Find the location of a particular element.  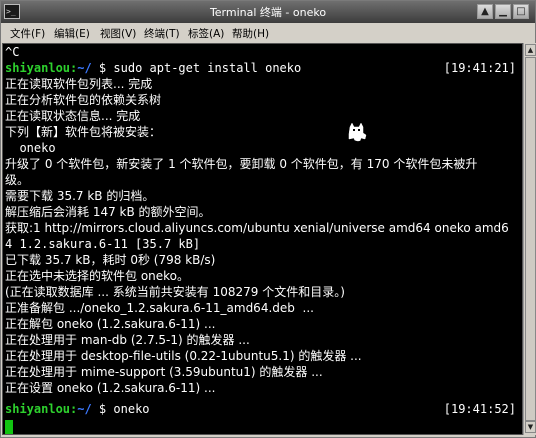

oneko-cat-icon is located at coordinates (357, 132).